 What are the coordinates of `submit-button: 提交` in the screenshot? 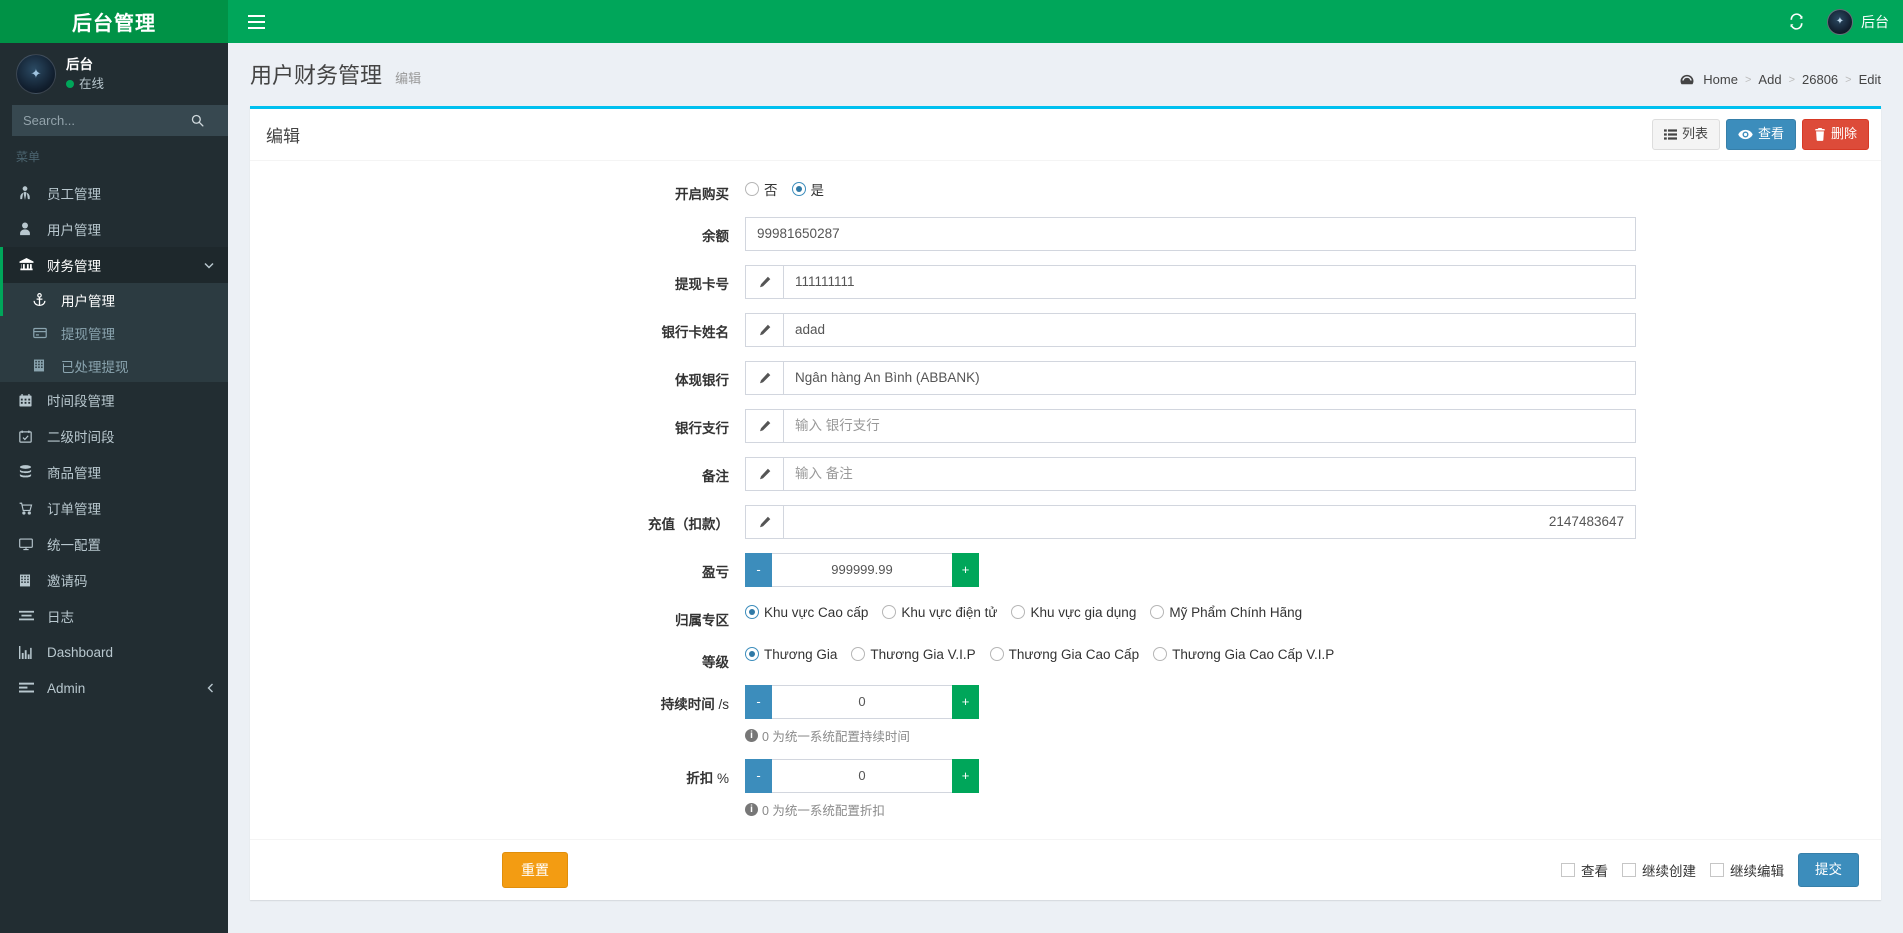 It's located at (1828, 870).